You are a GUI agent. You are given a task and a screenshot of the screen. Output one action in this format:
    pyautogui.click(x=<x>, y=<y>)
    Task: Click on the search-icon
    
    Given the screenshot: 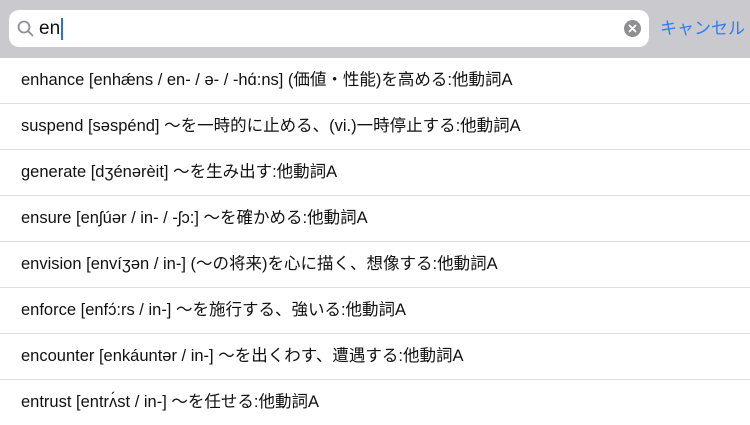 What is the action you would take?
    pyautogui.click(x=25, y=28)
    